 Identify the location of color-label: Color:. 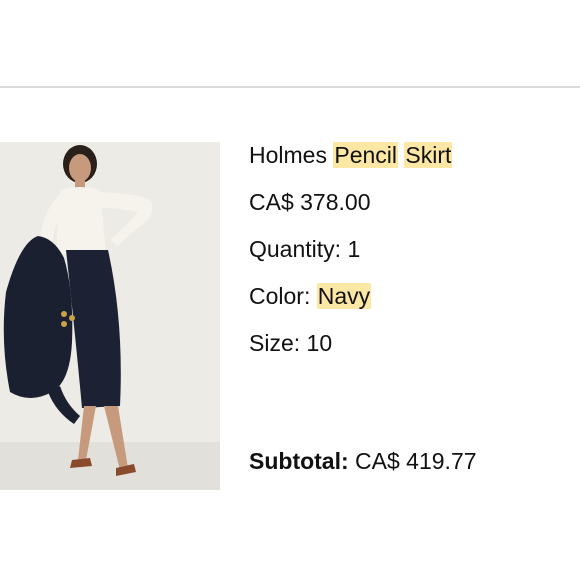
(280, 296).